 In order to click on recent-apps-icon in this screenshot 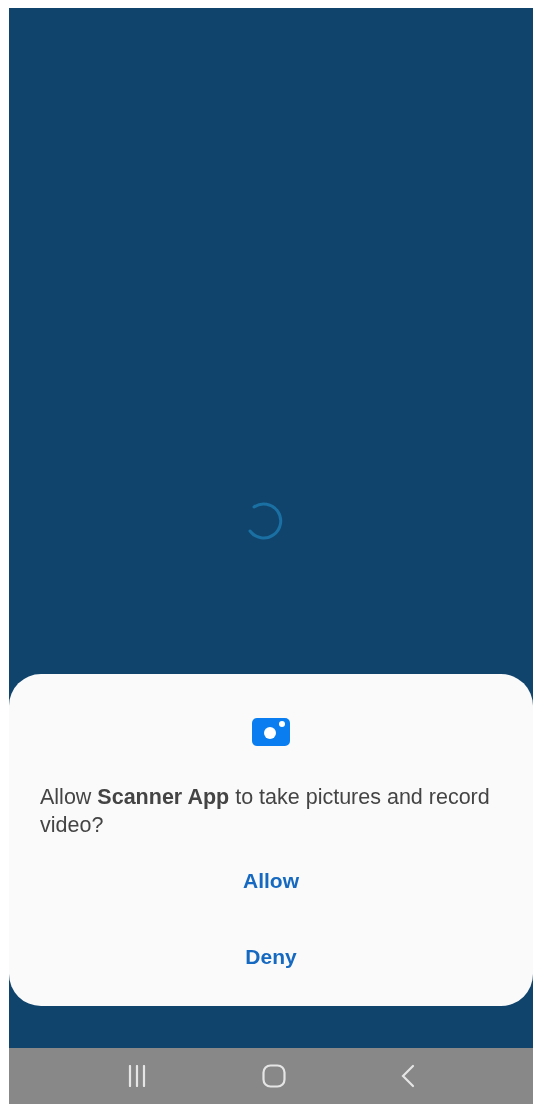, I will do `click(136, 1076)`.